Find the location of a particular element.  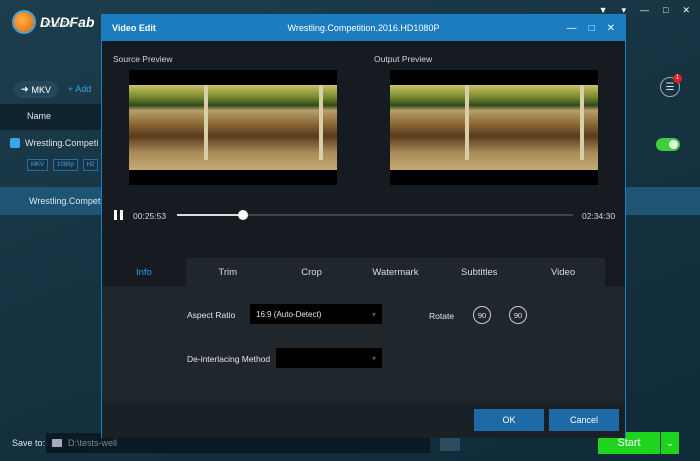

tag: H2 is located at coordinates (90, 165).